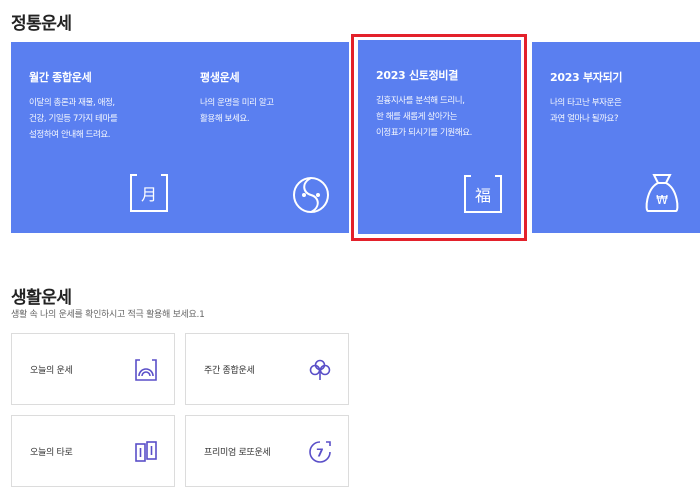  I want to click on sunrise-frame-icon, so click(146, 370).